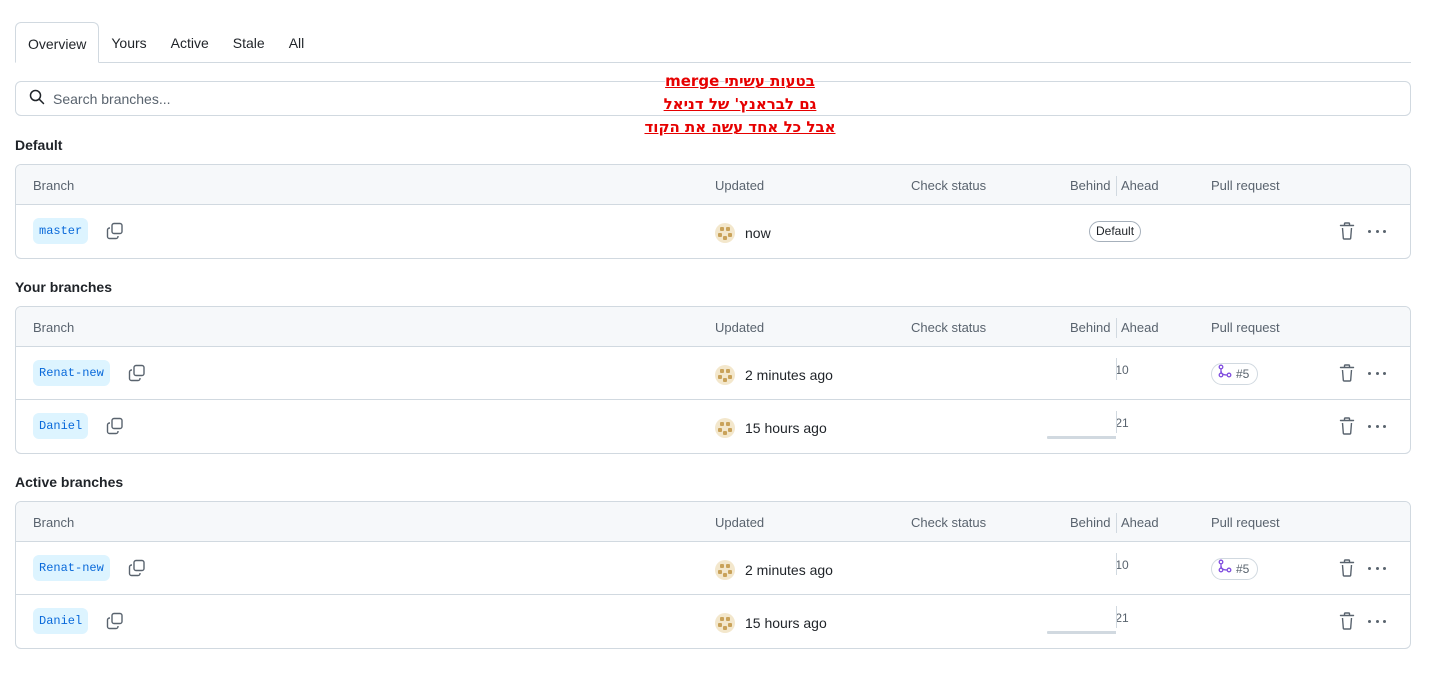 This screenshot has width=1433, height=675. I want to click on tab-stale: Stale, so click(249, 42).